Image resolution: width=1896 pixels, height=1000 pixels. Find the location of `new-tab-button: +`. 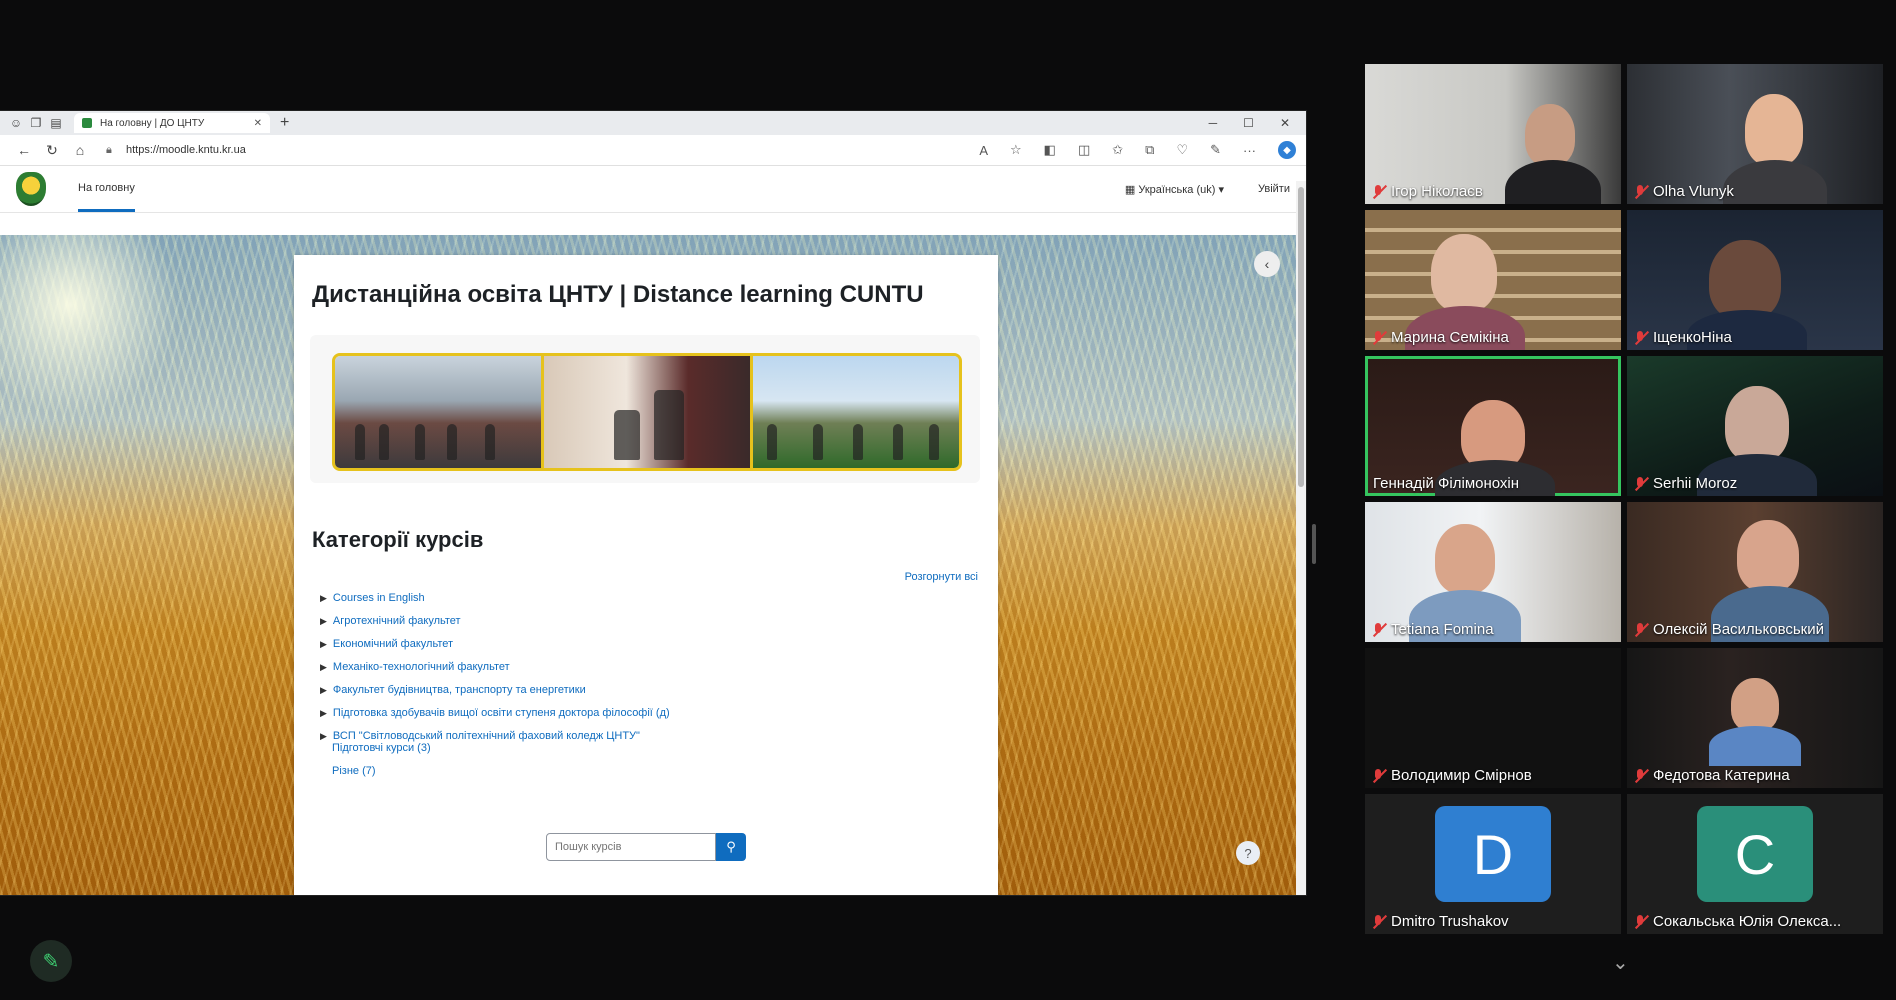

new-tab-button: + is located at coordinates (284, 123).